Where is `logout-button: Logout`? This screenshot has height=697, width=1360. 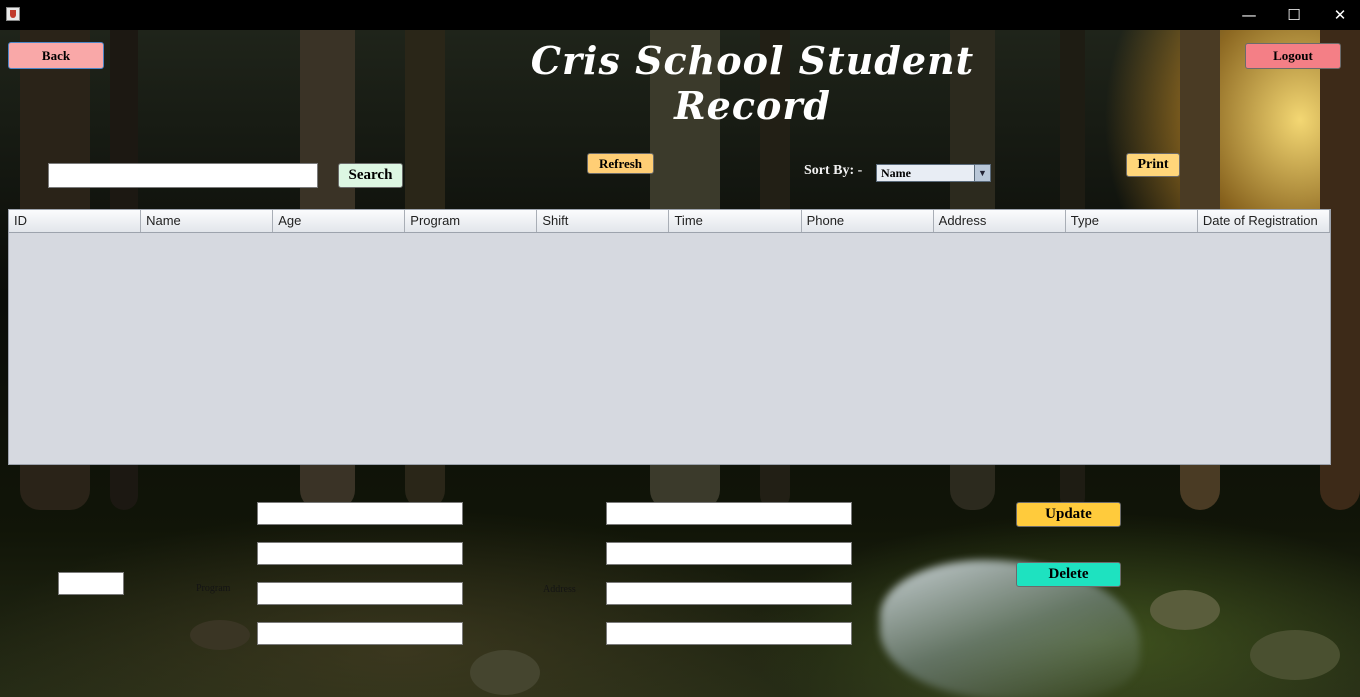
logout-button: Logout is located at coordinates (1293, 56).